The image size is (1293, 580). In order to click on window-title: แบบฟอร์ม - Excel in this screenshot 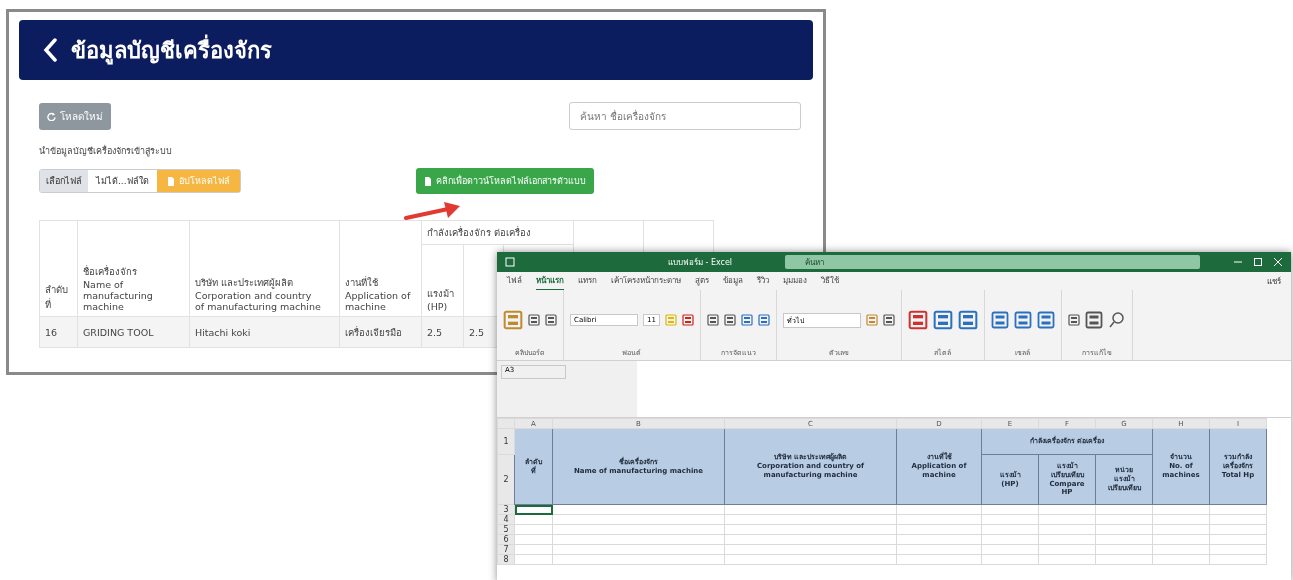, I will do `click(700, 262)`.